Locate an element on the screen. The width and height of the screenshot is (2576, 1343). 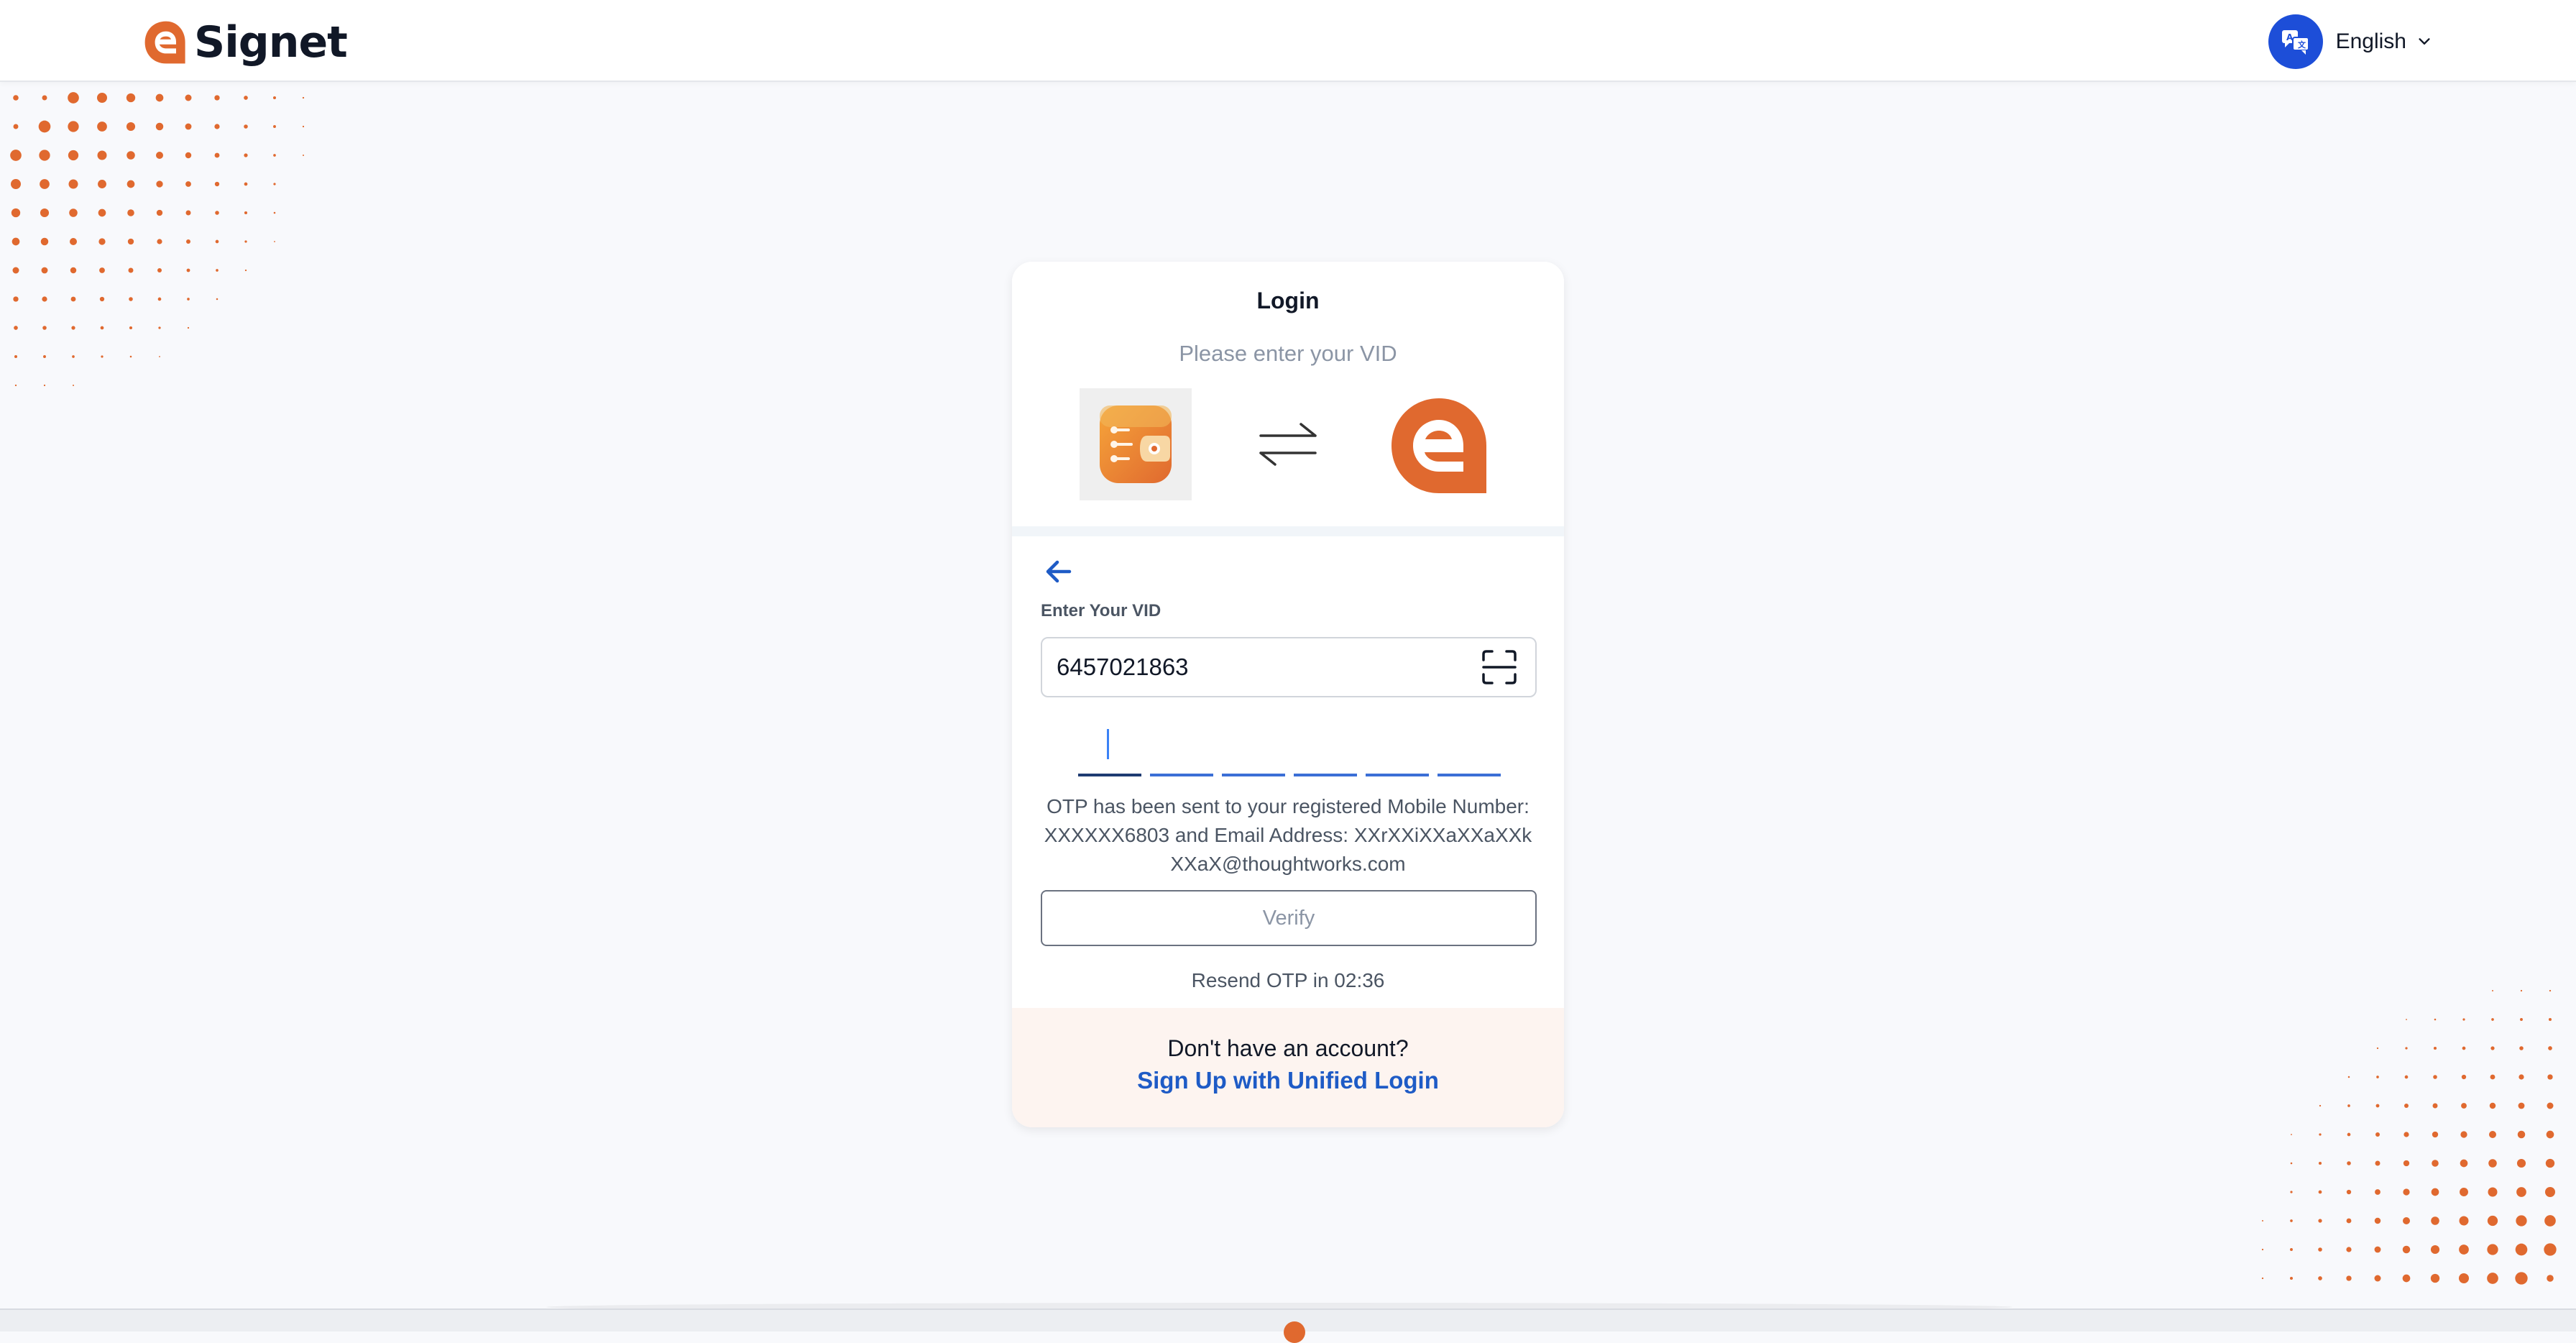
resend-otp-timer: Resend OTP in 02:36 is located at coordinates (1288, 980).